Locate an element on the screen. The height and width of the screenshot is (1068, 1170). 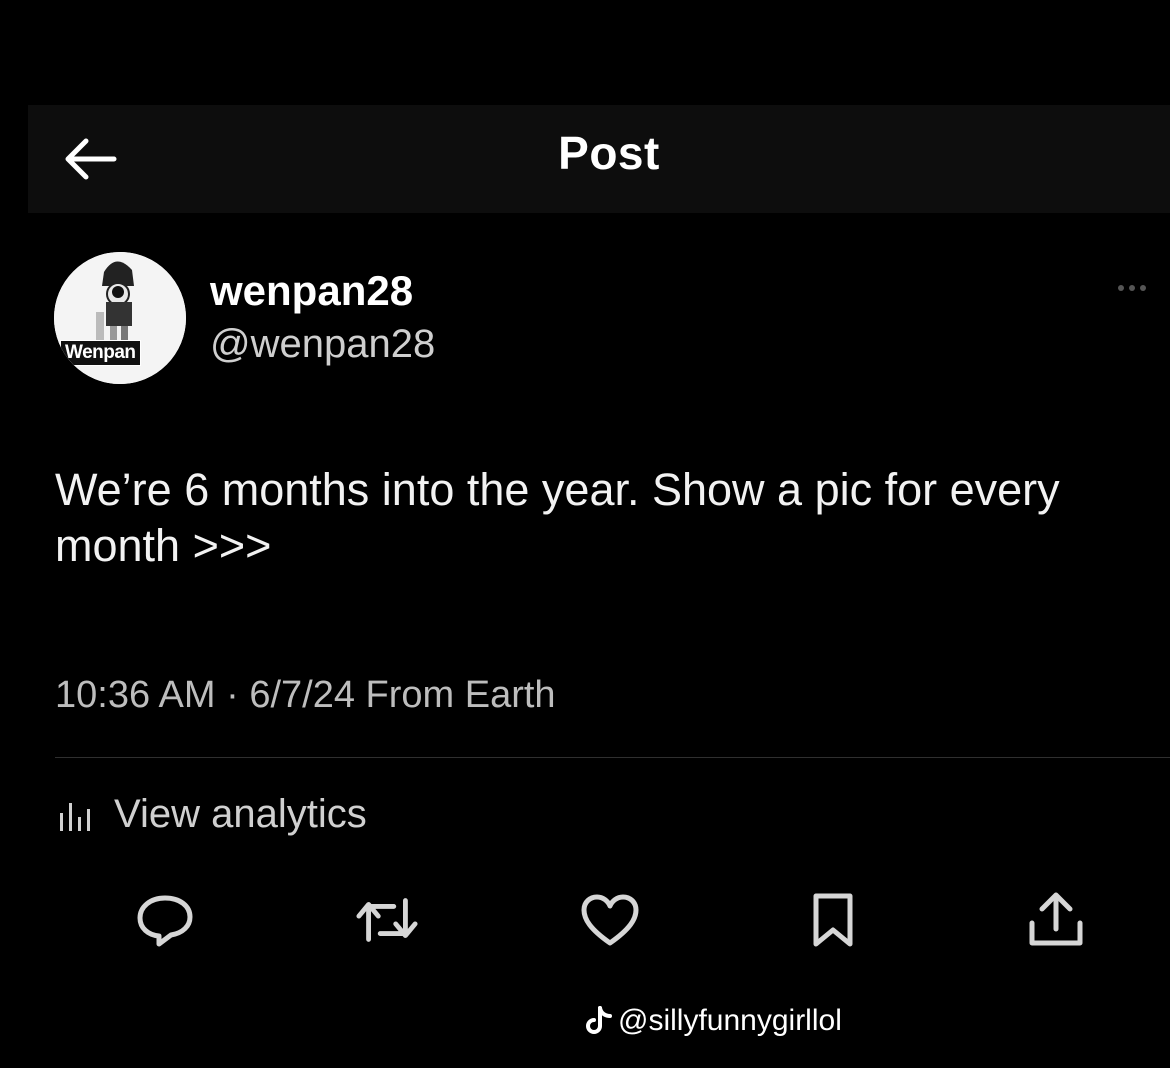
bookmark-button is located at coordinates (833, 920).